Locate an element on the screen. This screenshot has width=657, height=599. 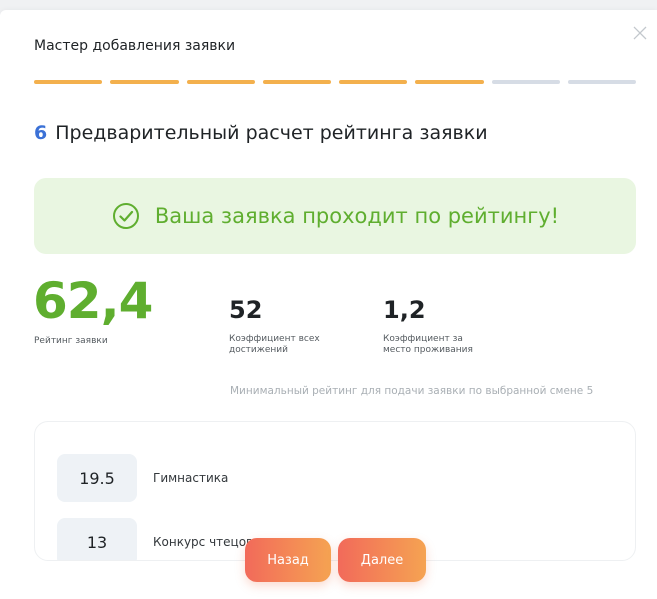
achievement-name: Конкурс чтецов is located at coordinates (203, 542).